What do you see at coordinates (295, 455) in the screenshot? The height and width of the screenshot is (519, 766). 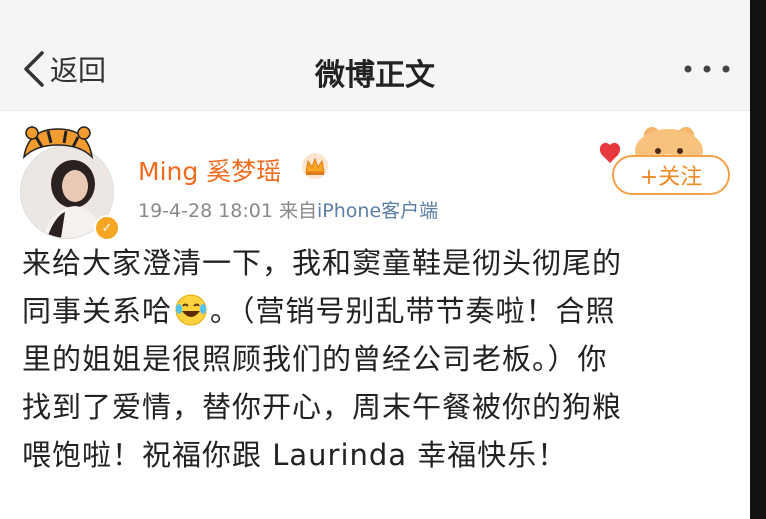 I see `post-line: 喂饱啦！祝福你跟 Laurinda 幸福快乐！` at bounding box center [295, 455].